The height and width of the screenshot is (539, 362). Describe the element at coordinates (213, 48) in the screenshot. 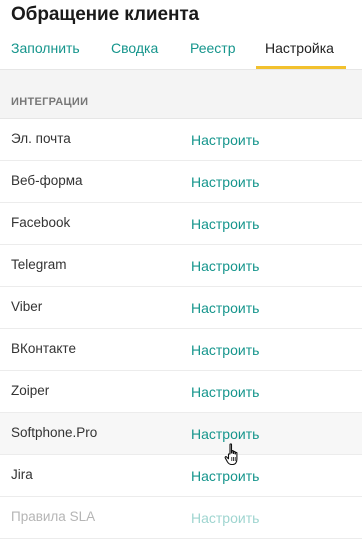

I see `tab-registry: Реестр` at that location.